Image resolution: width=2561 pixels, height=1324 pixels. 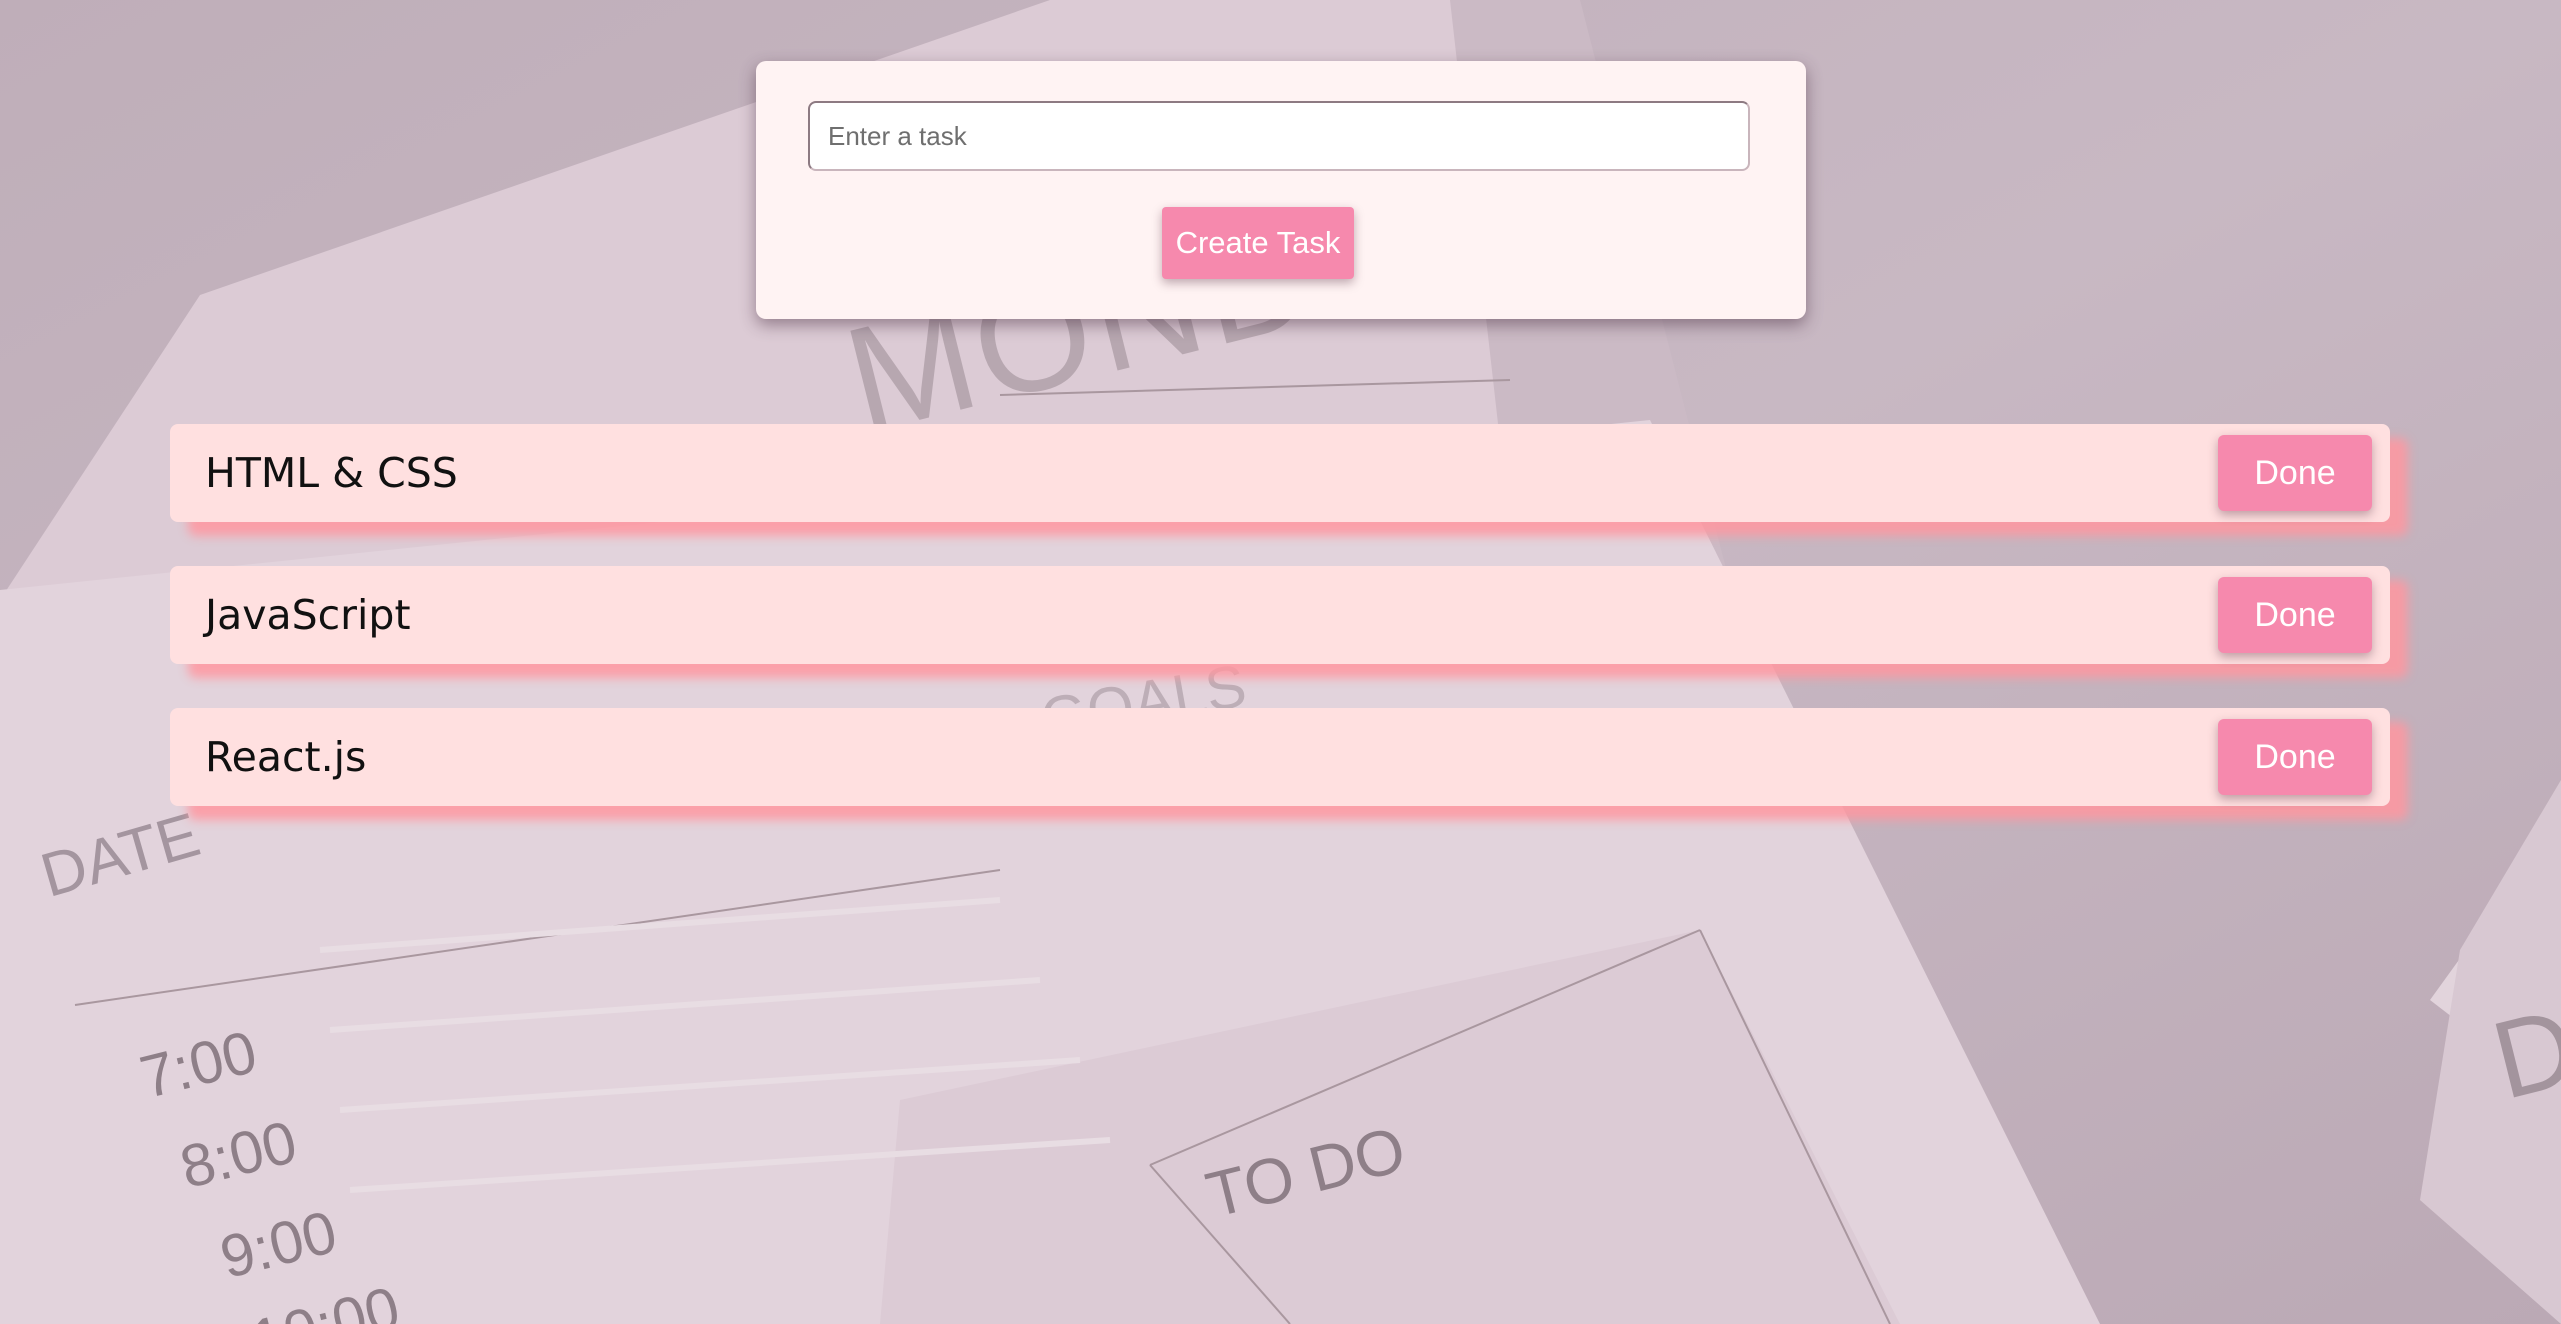 What do you see at coordinates (331, 473) in the screenshot?
I see `task-name: HTML & CSS` at bounding box center [331, 473].